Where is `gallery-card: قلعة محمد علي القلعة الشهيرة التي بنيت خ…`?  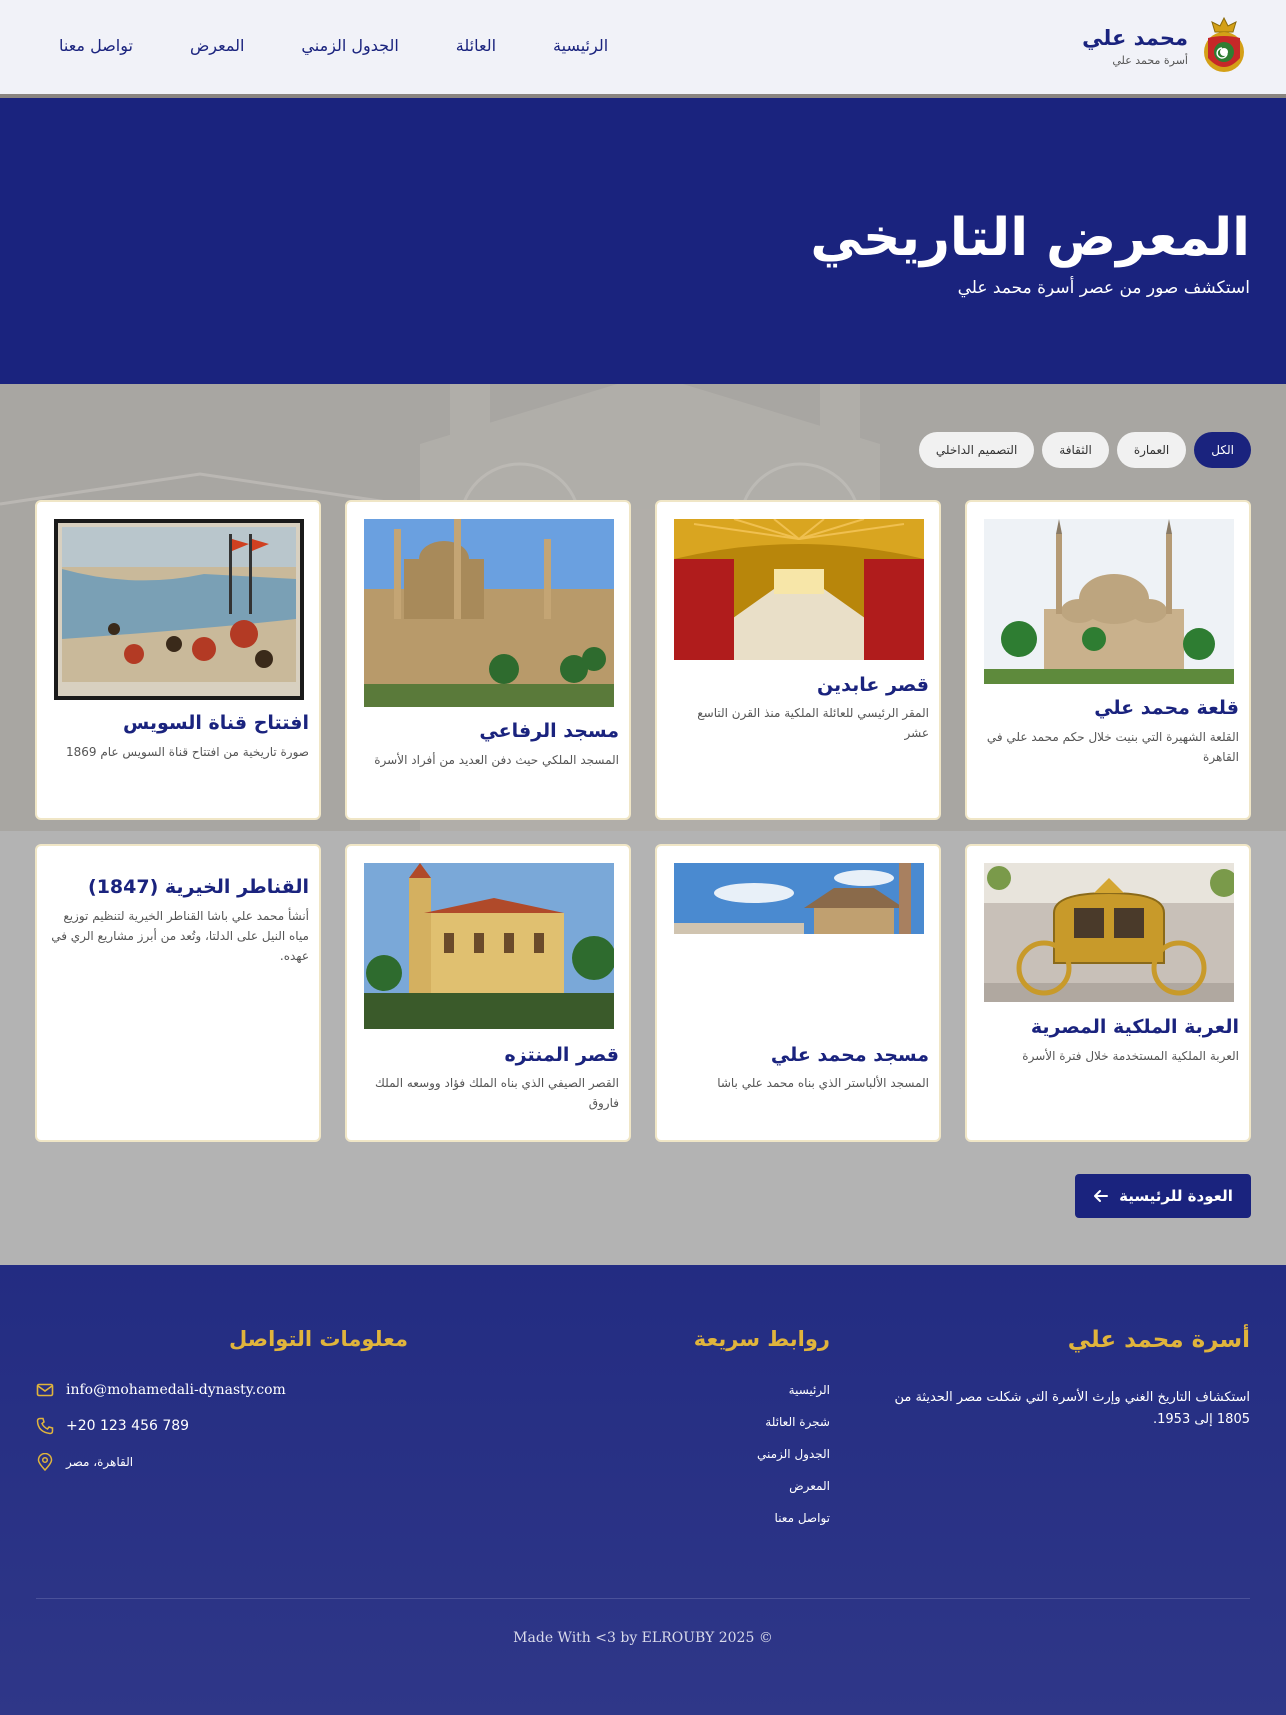 gallery-card: قلعة محمد علي القلعة الشهيرة التي بنيت خ… is located at coordinates (1108, 660).